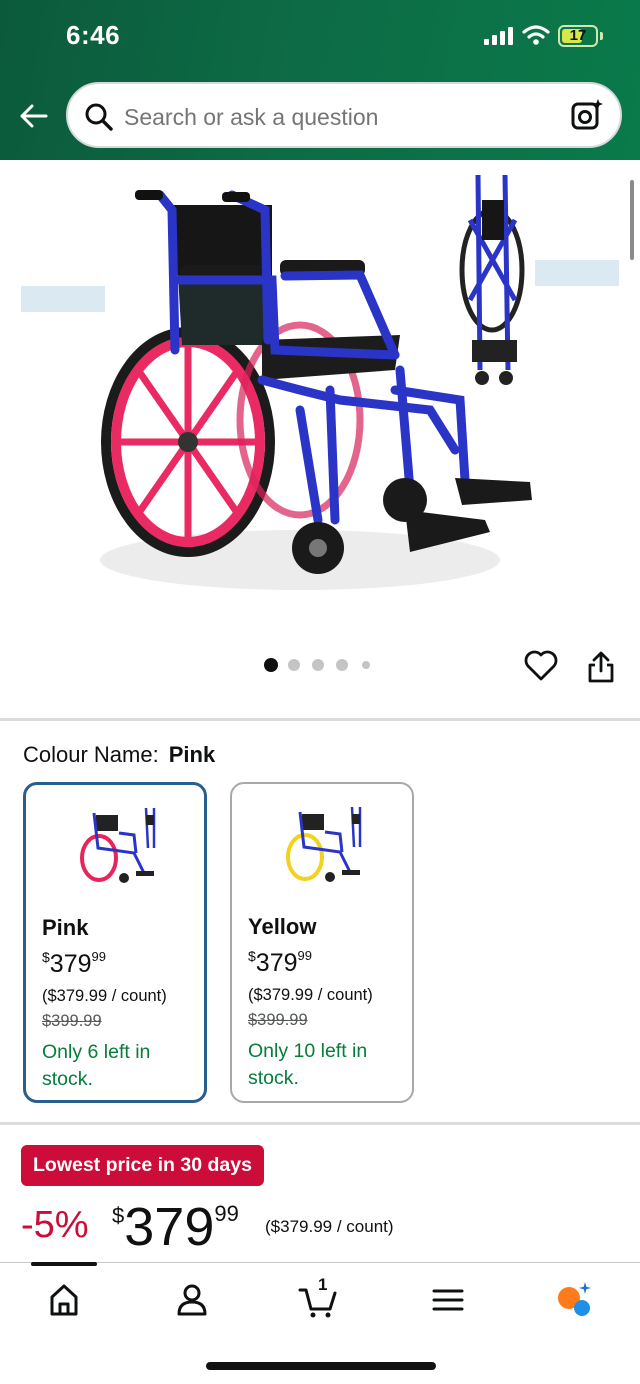 This screenshot has width=640, height=1384. What do you see at coordinates (324, 844) in the screenshot?
I see `yellow-wheelchair-thumb` at bounding box center [324, 844].